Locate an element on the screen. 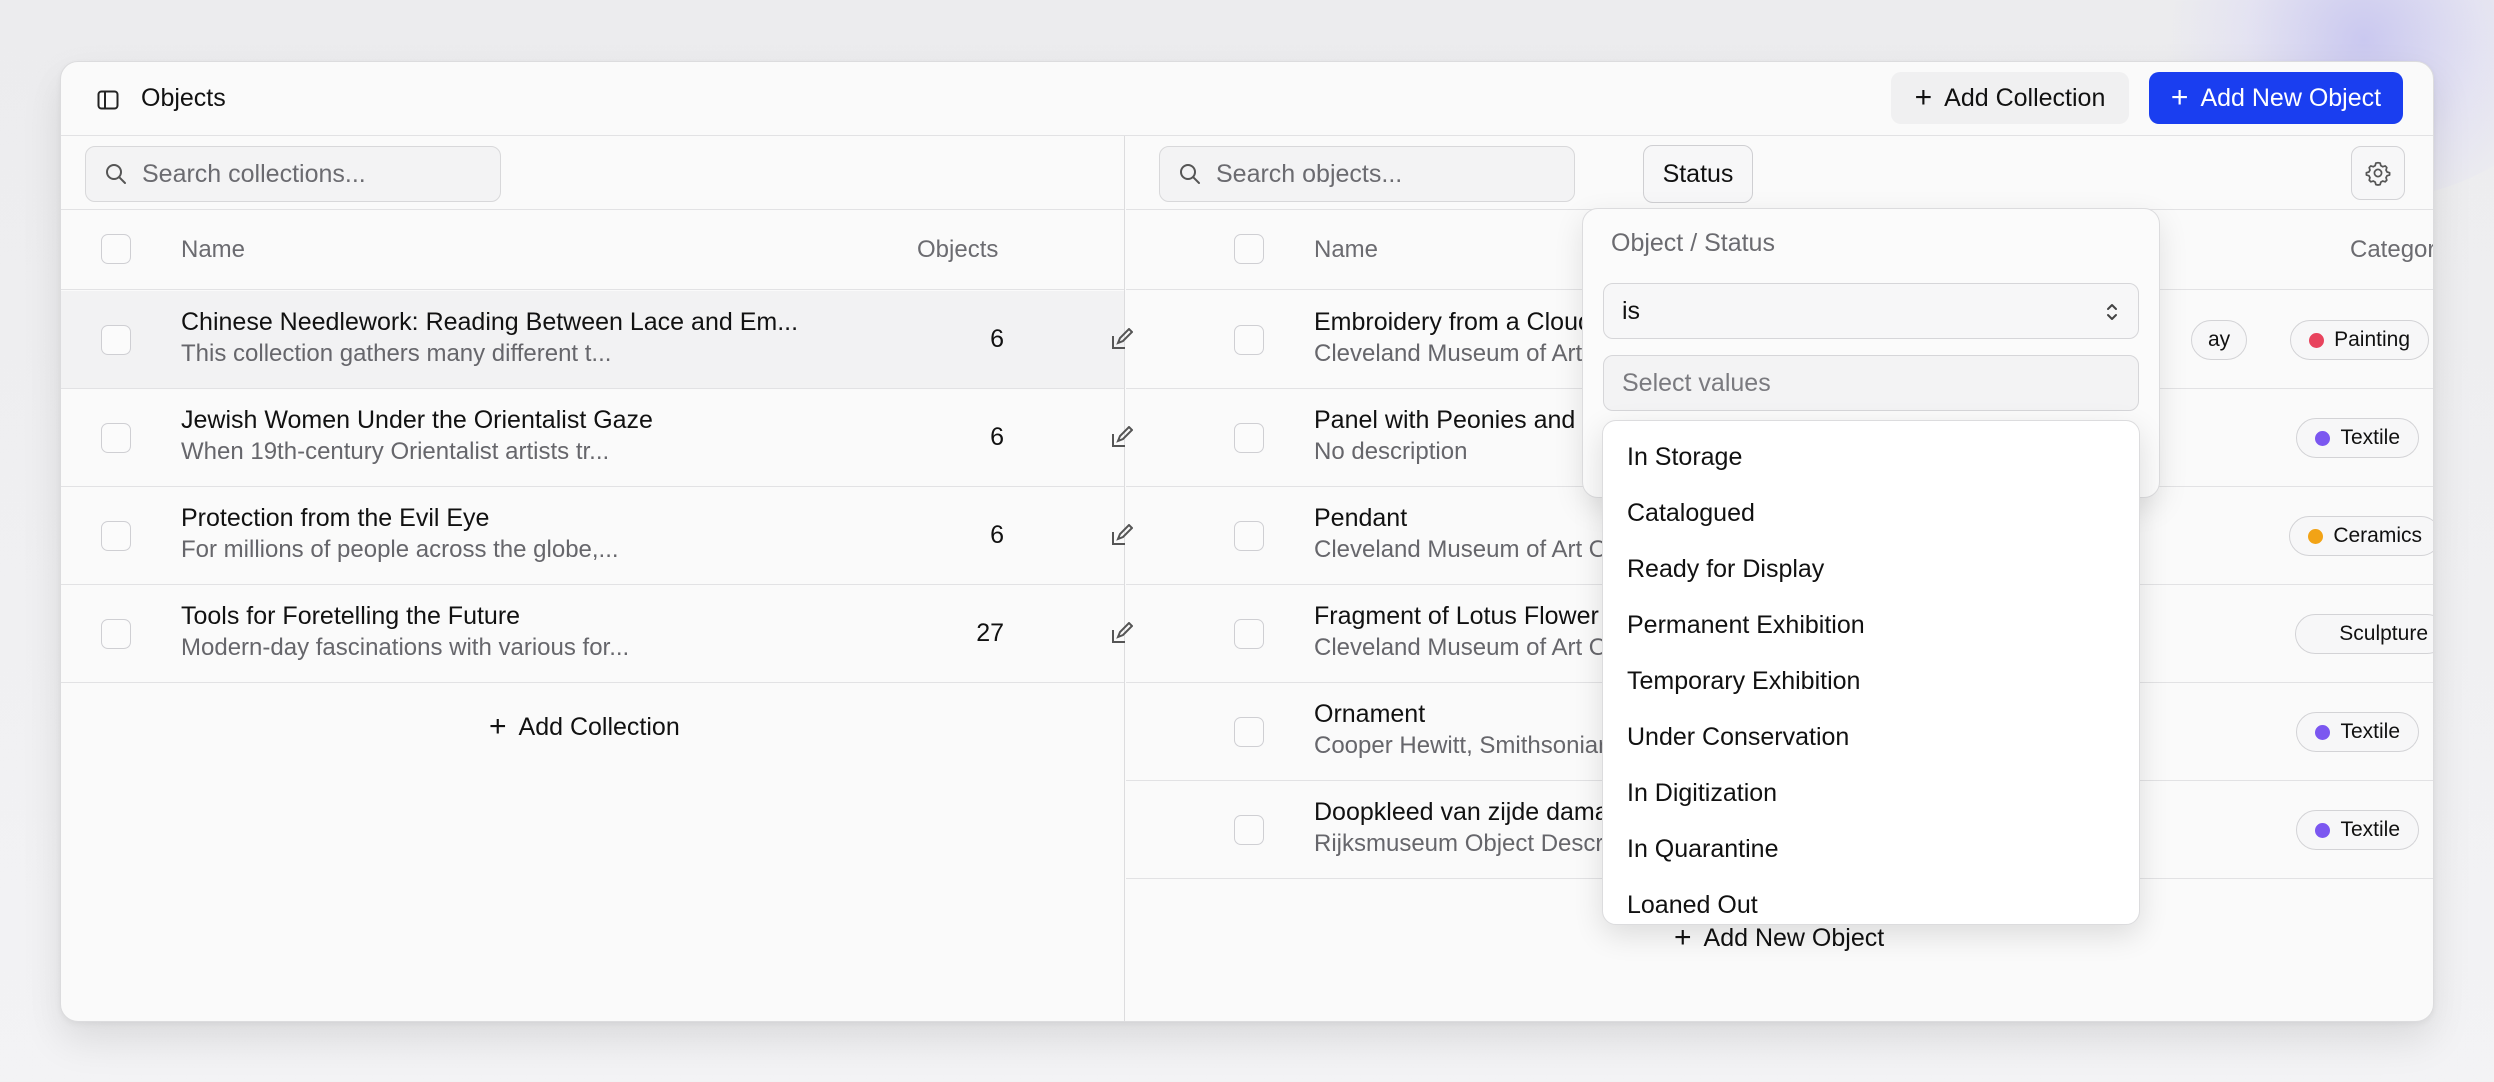  object-title: Ornament is located at coordinates (1370, 714).